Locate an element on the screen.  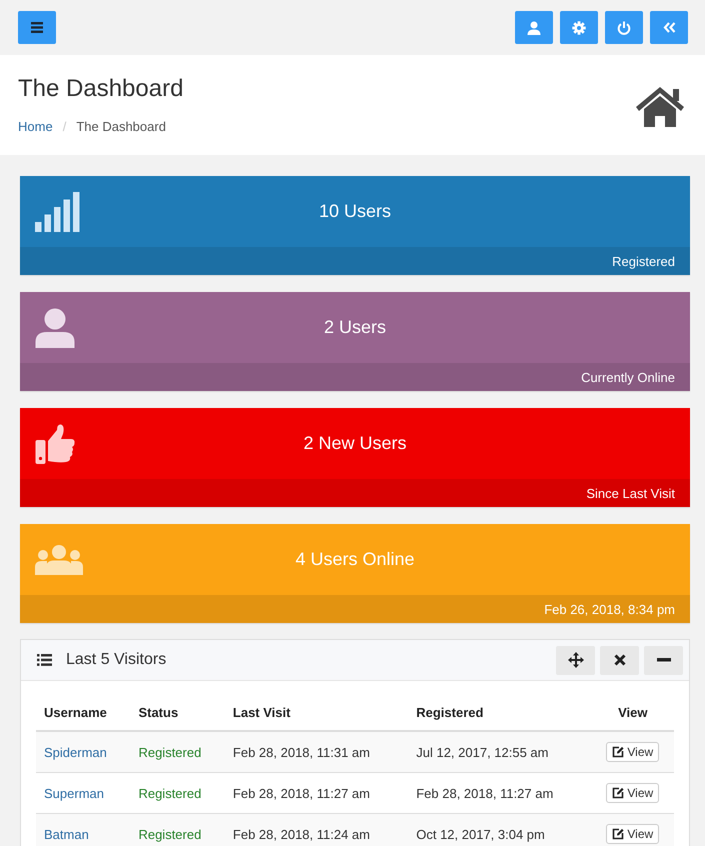
move-arrows-icon is located at coordinates (576, 660).